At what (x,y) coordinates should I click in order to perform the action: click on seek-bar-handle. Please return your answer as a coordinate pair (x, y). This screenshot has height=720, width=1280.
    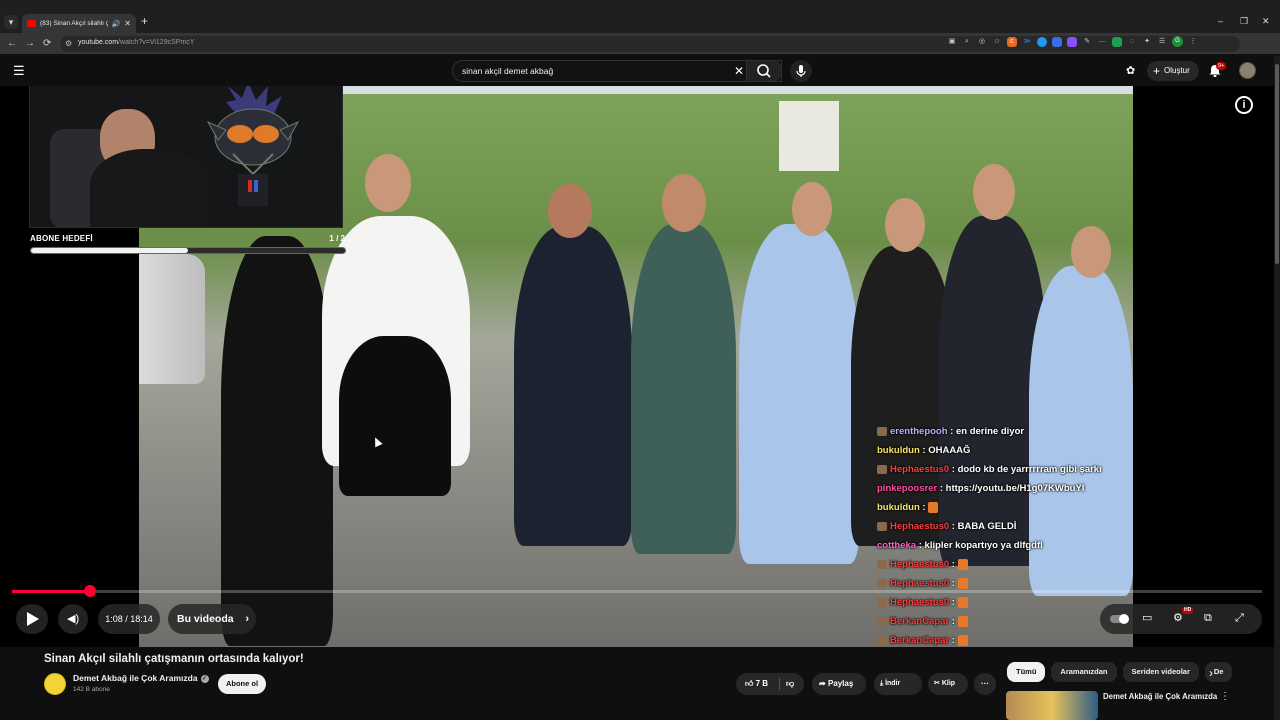
    Looking at the image, I should click on (89, 591).